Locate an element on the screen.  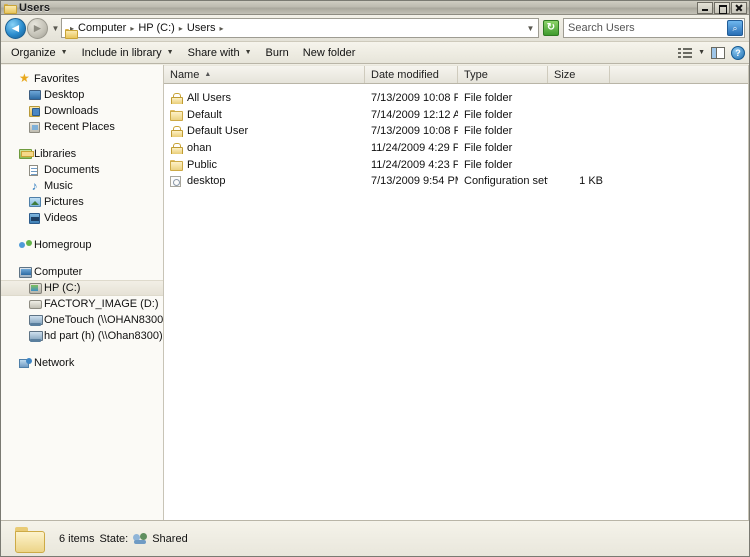
new-folder-button: New folder is located at coordinates (329, 53).